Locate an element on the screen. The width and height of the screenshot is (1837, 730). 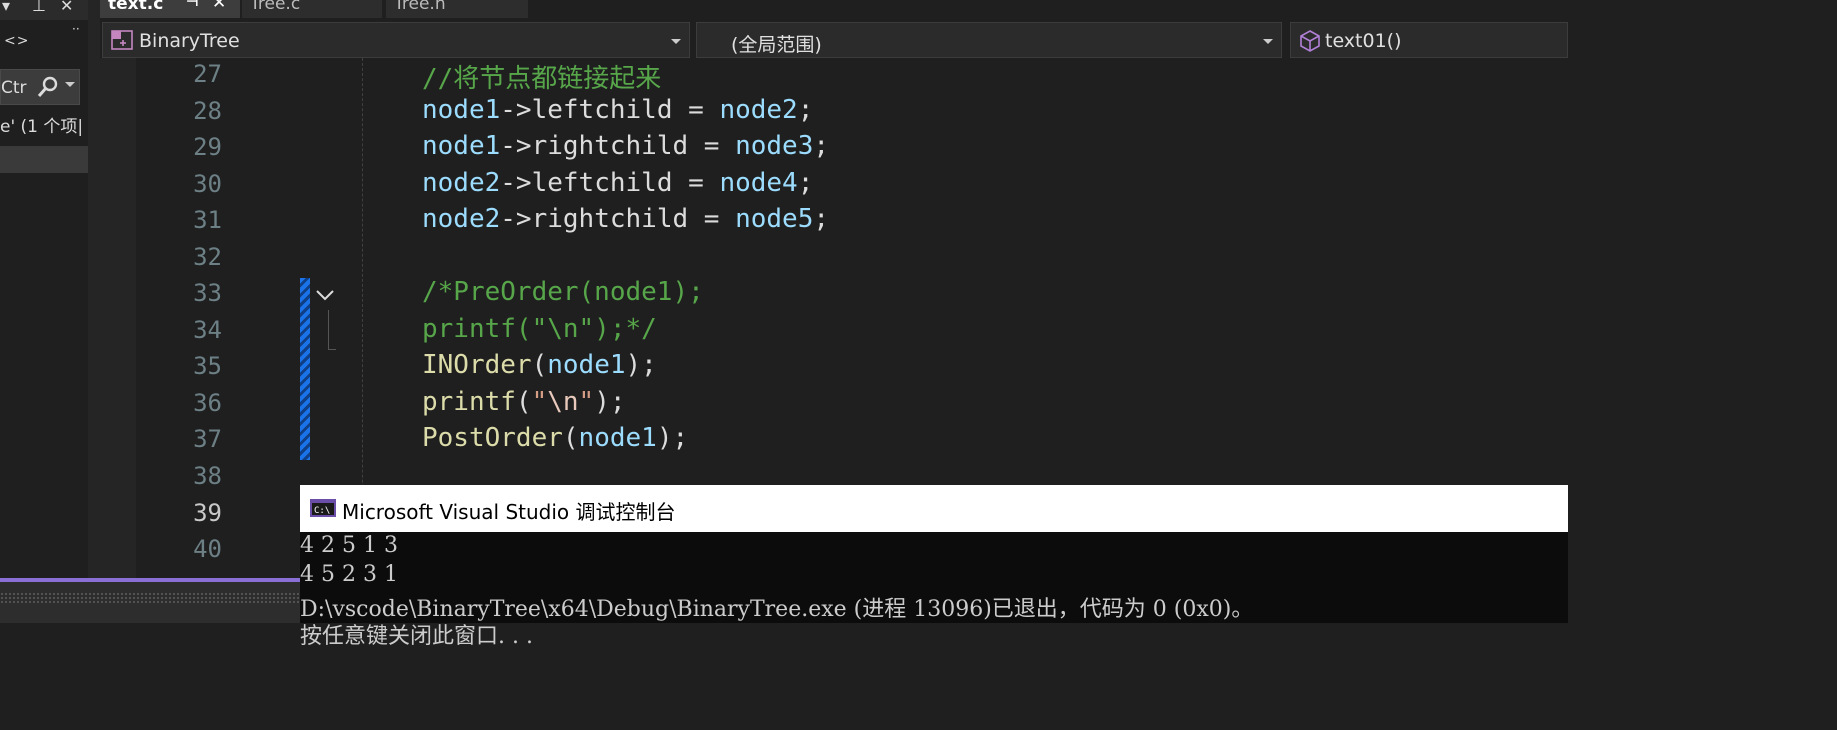
function-name: PostOrder is located at coordinates (492, 438).